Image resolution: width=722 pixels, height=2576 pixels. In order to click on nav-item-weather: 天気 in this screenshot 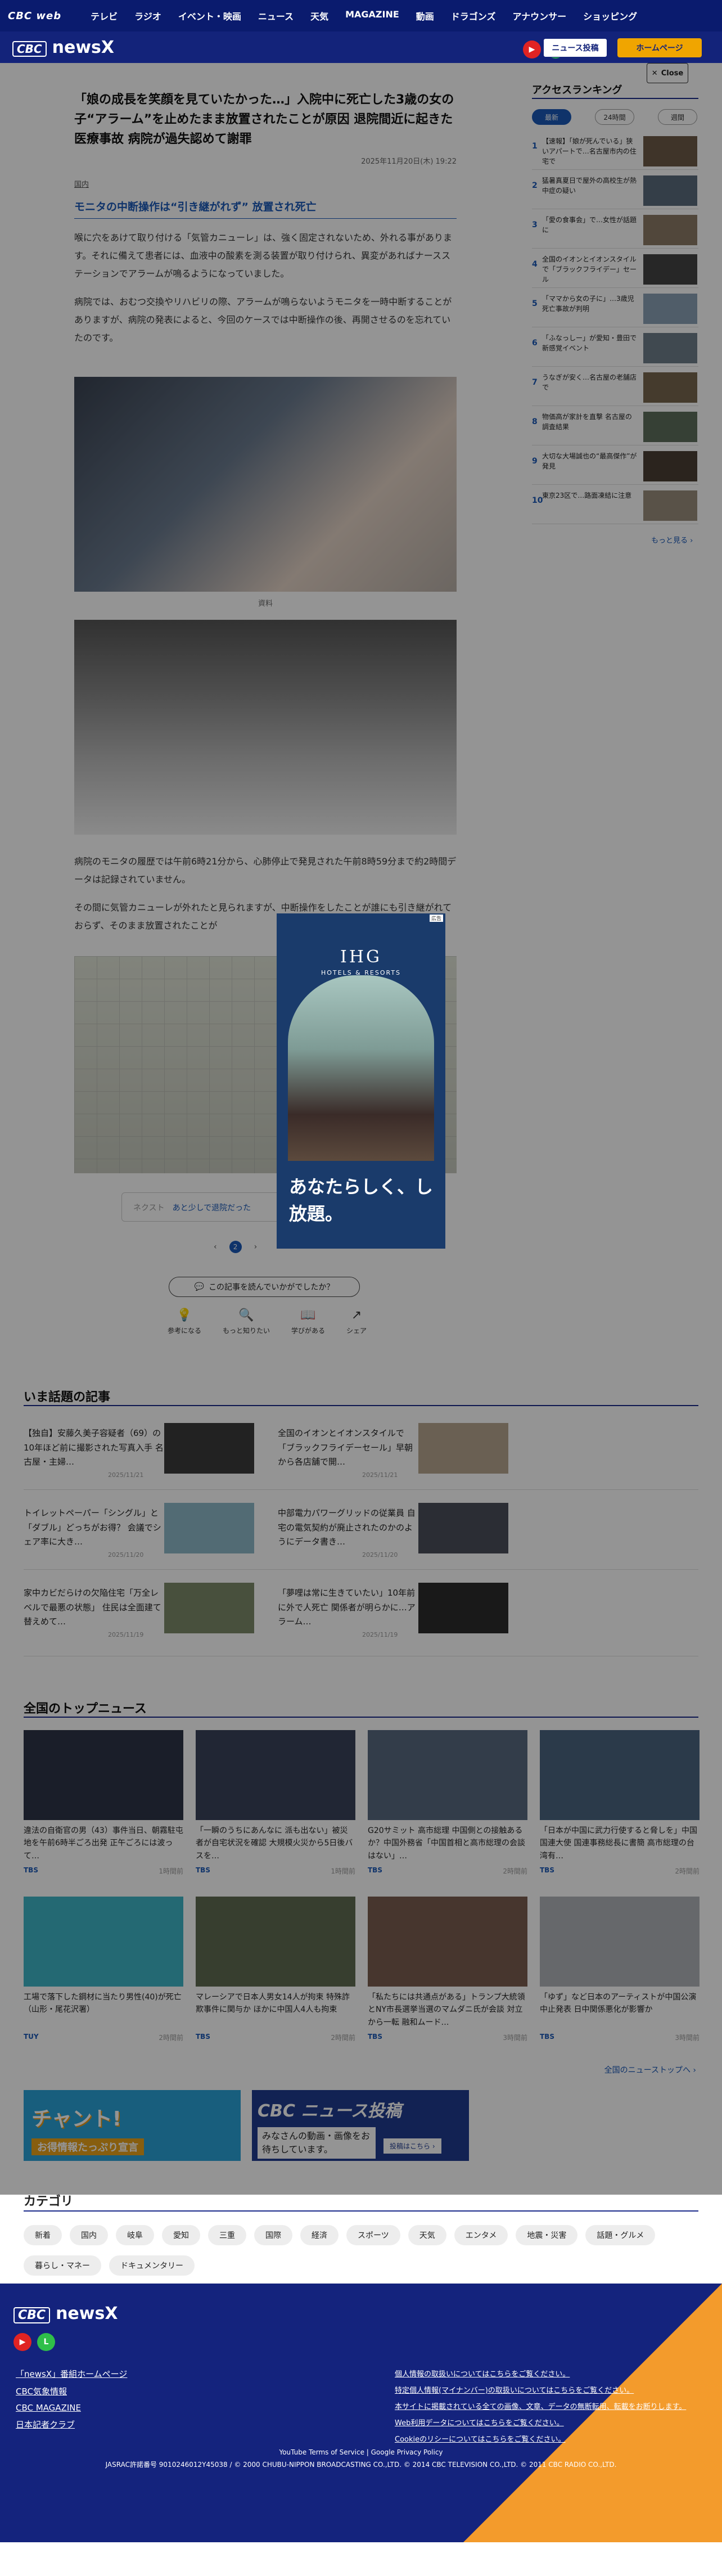, I will do `click(319, 15)`.